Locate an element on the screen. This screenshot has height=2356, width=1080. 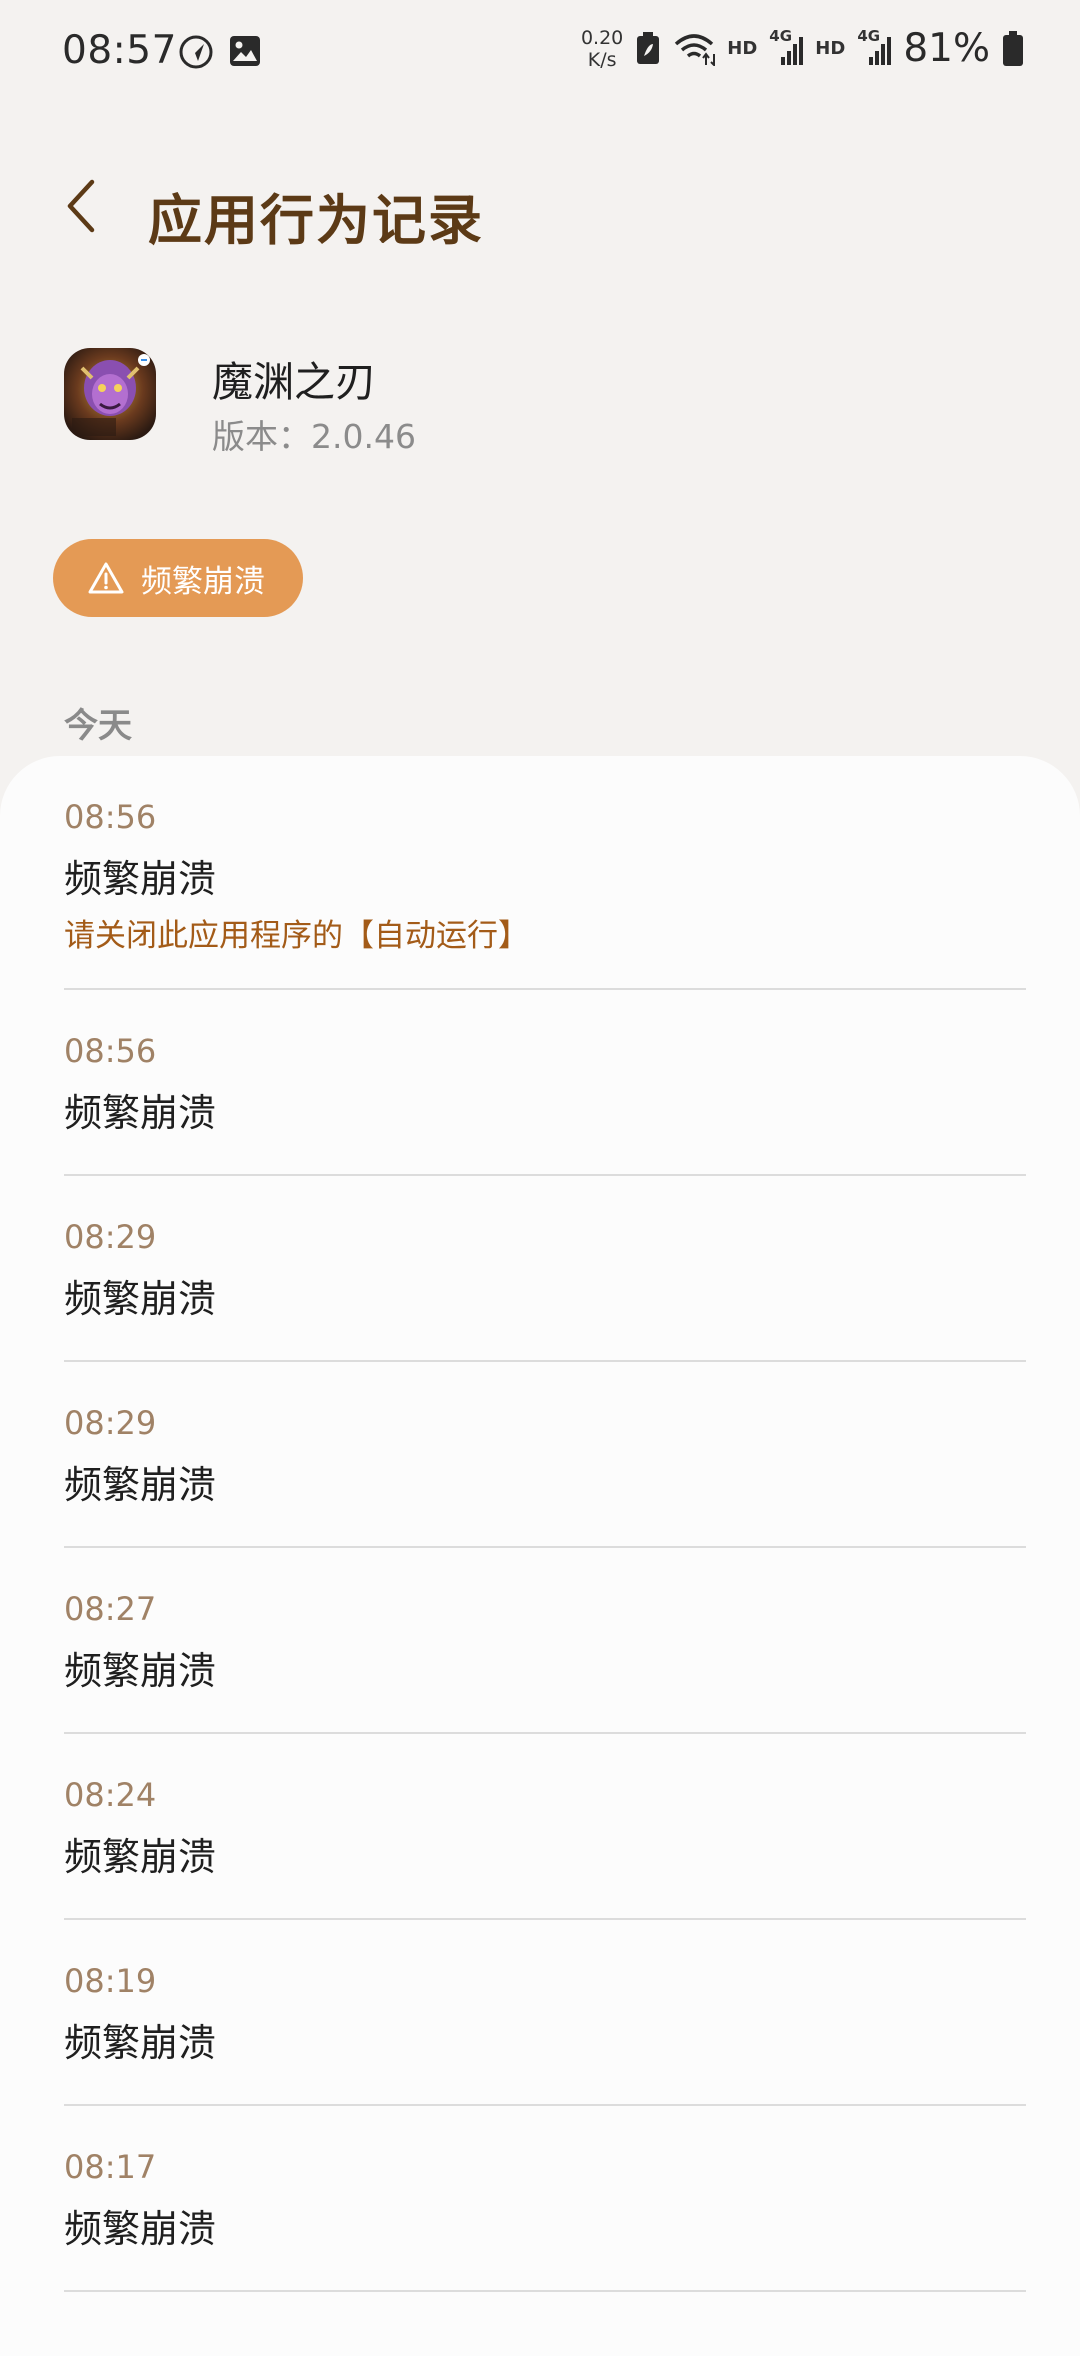
frequent-crash-chip: 频繁崩溃 is located at coordinates (178, 578).